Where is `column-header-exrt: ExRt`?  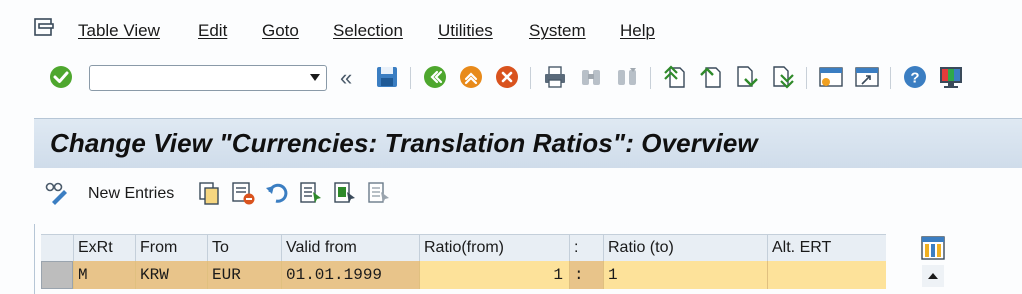 column-header-exrt: ExRt is located at coordinates (104, 248).